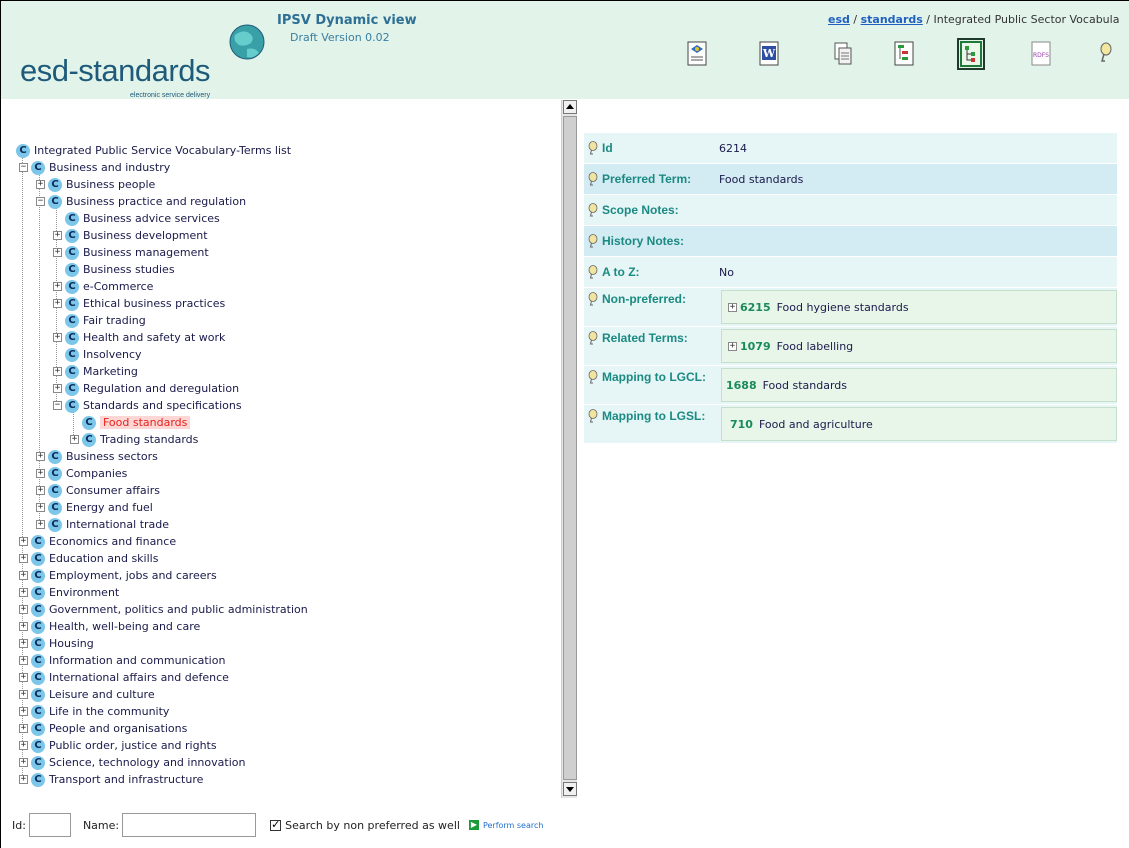 The height and width of the screenshot is (848, 1129). What do you see at coordinates (919, 385) in the screenshot?
I see `lgcl-mapping-entry: 1688 Food standards` at bounding box center [919, 385].